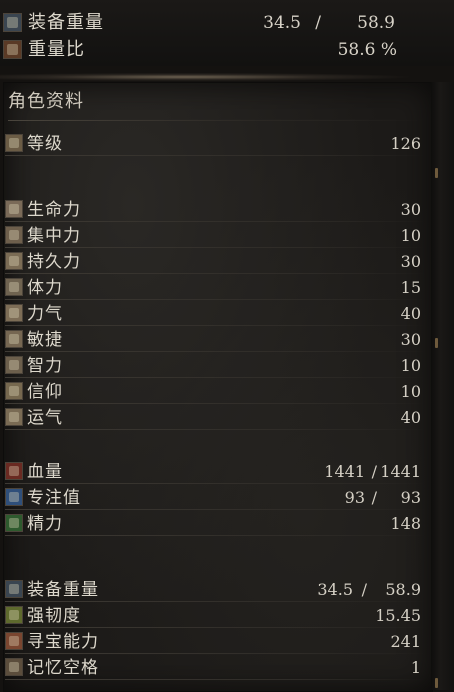  Describe the element at coordinates (12, 49) in the screenshot. I see `weight-ratio-icon` at that location.